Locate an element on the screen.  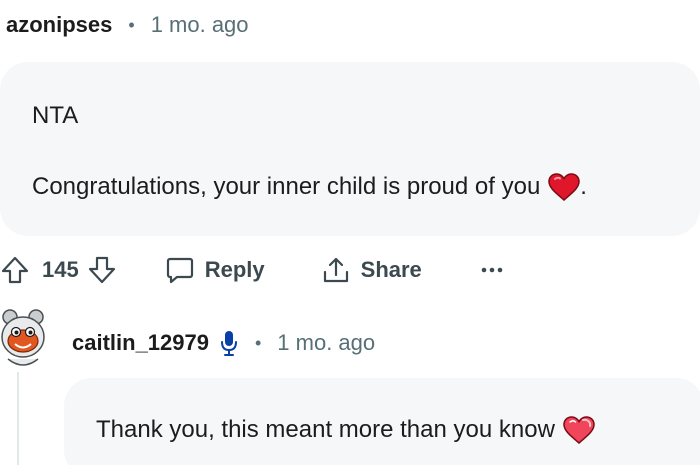
reply-button: Reply is located at coordinates (215, 270).